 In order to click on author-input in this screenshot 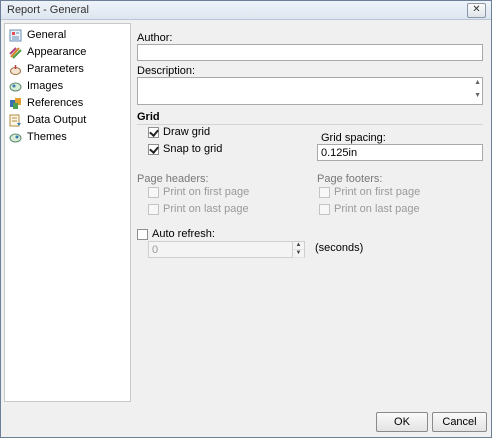, I will do `click(310, 52)`.